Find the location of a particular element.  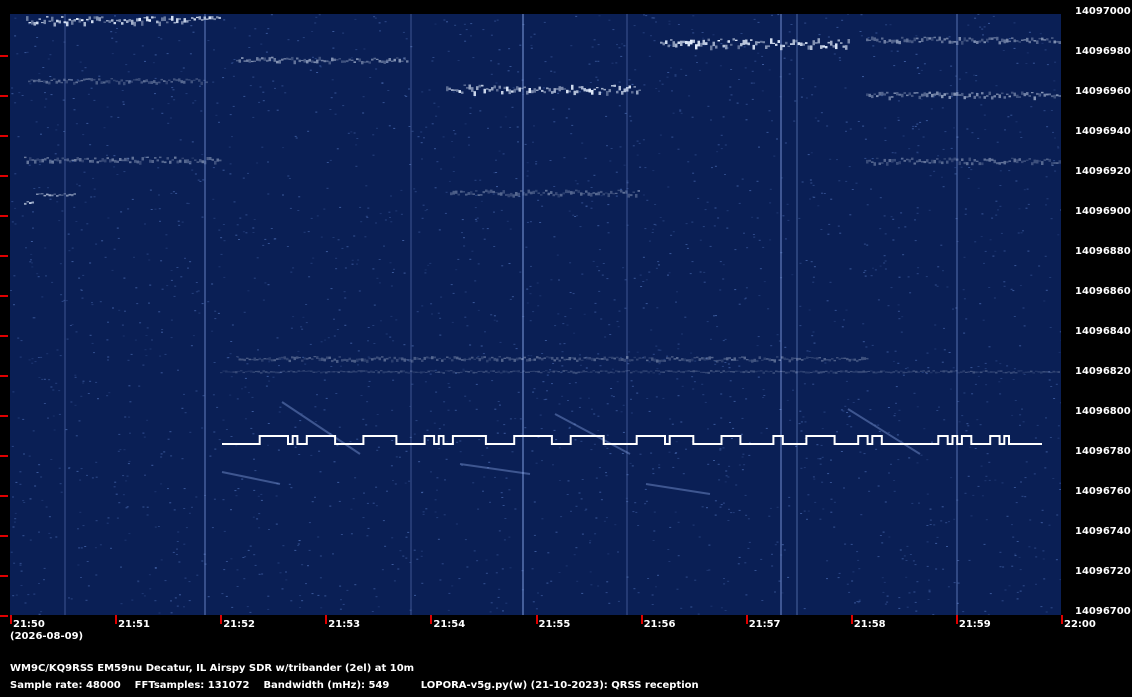

time-tick-label: 21:54 is located at coordinates (449, 624).